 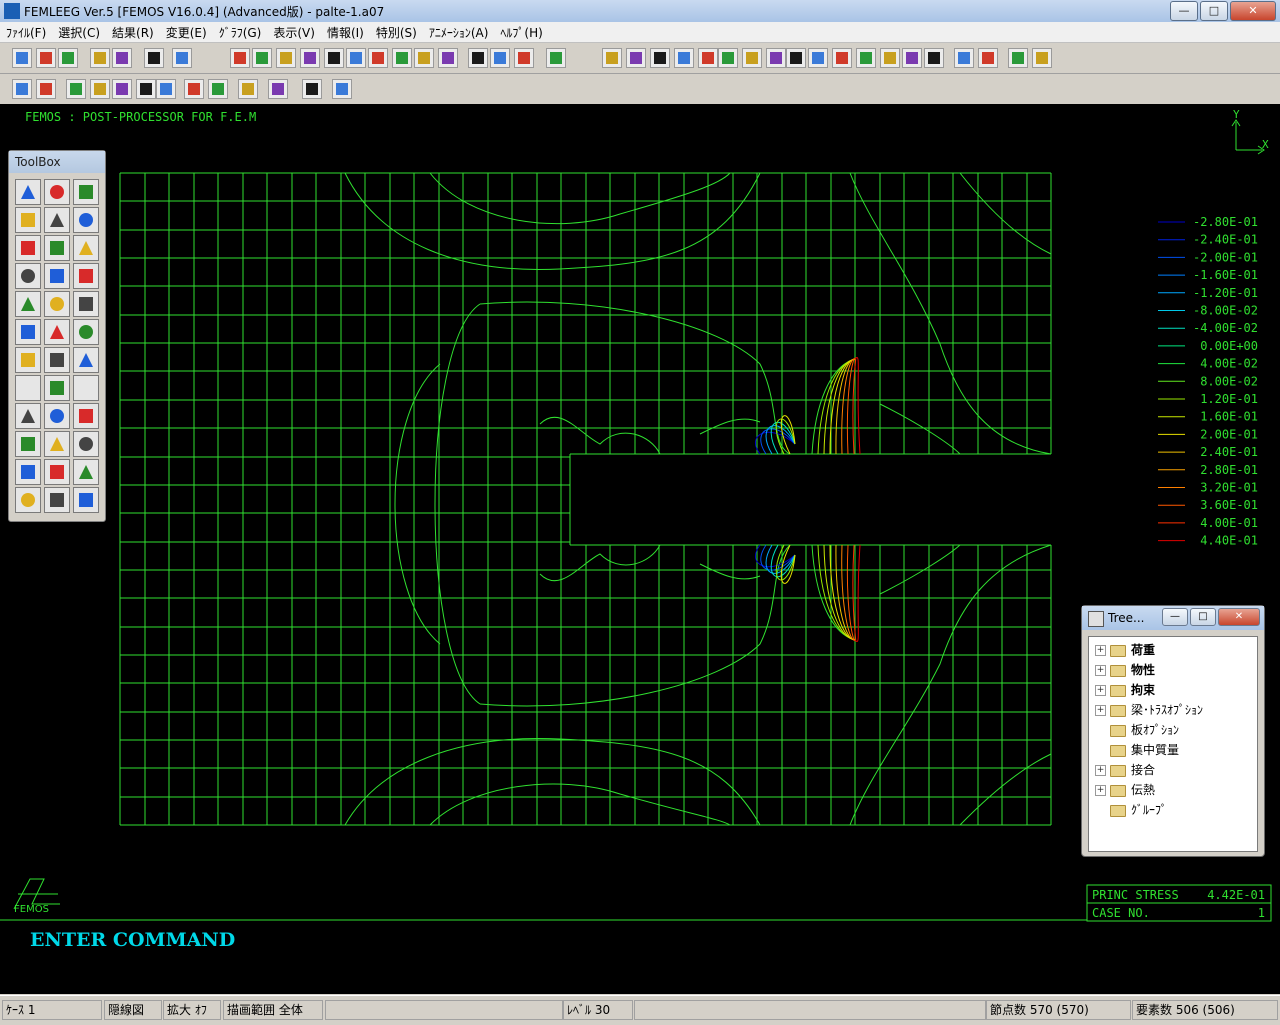 I want to click on tree-node: ｸﾞﾙｰﾌﾟ, so click(x=1131, y=810).